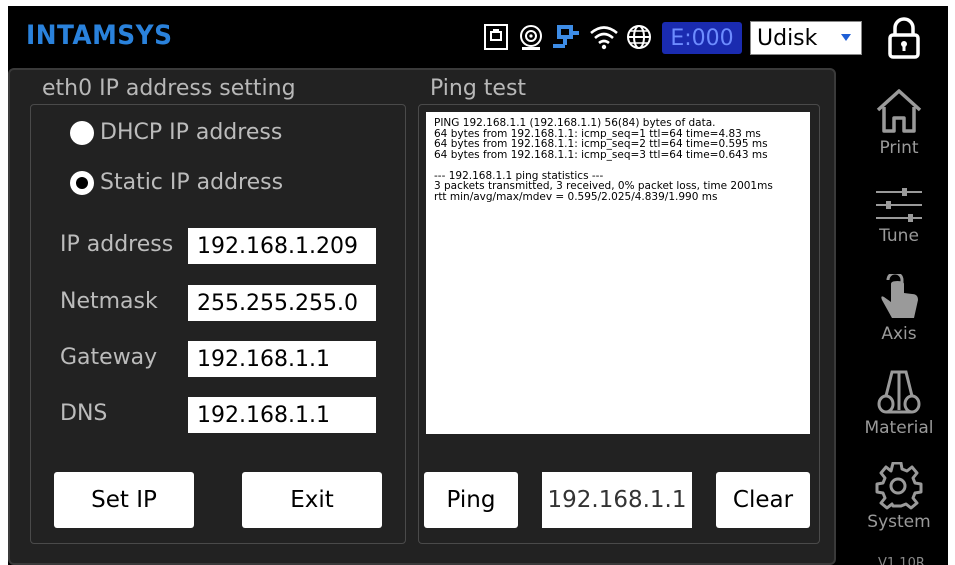 The height and width of the screenshot is (565, 955). What do you see at coordinates (117, 244) in the screenshot?
I see `ip-address-label: IP address` at bounding box center [117, 244].